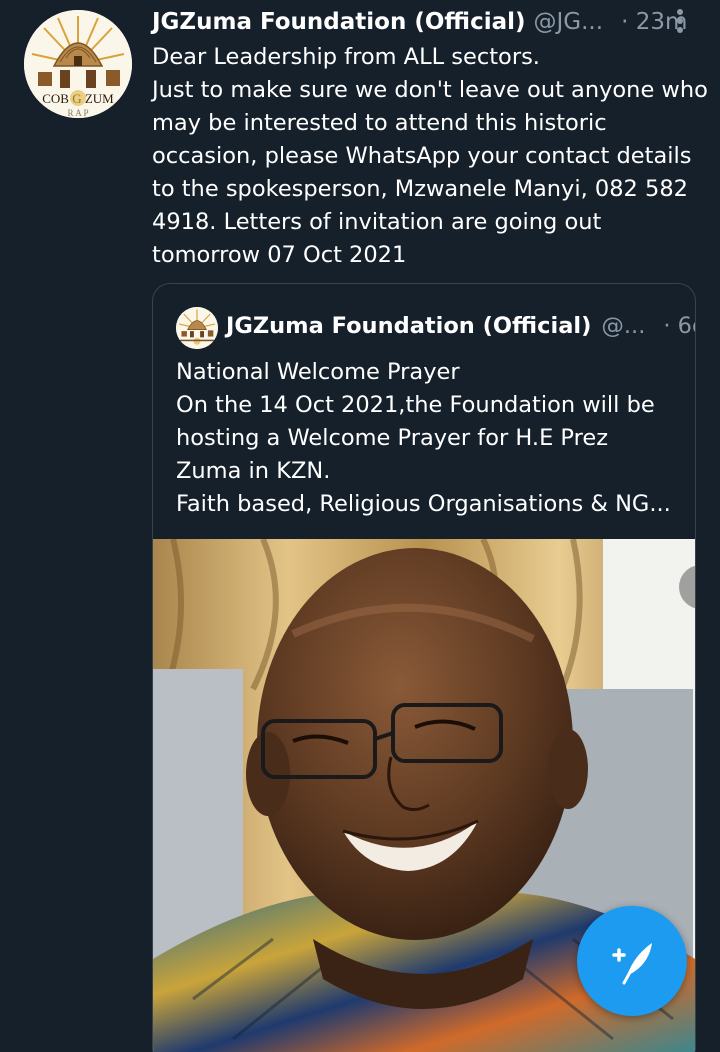 This screenshot has height=1052, width=720. What do you see at coordinates (346, 57) in the screenshot?
I see `tweet-text-line: Dear Leadership from ALL sectors.` at bounding box center [346, 57].